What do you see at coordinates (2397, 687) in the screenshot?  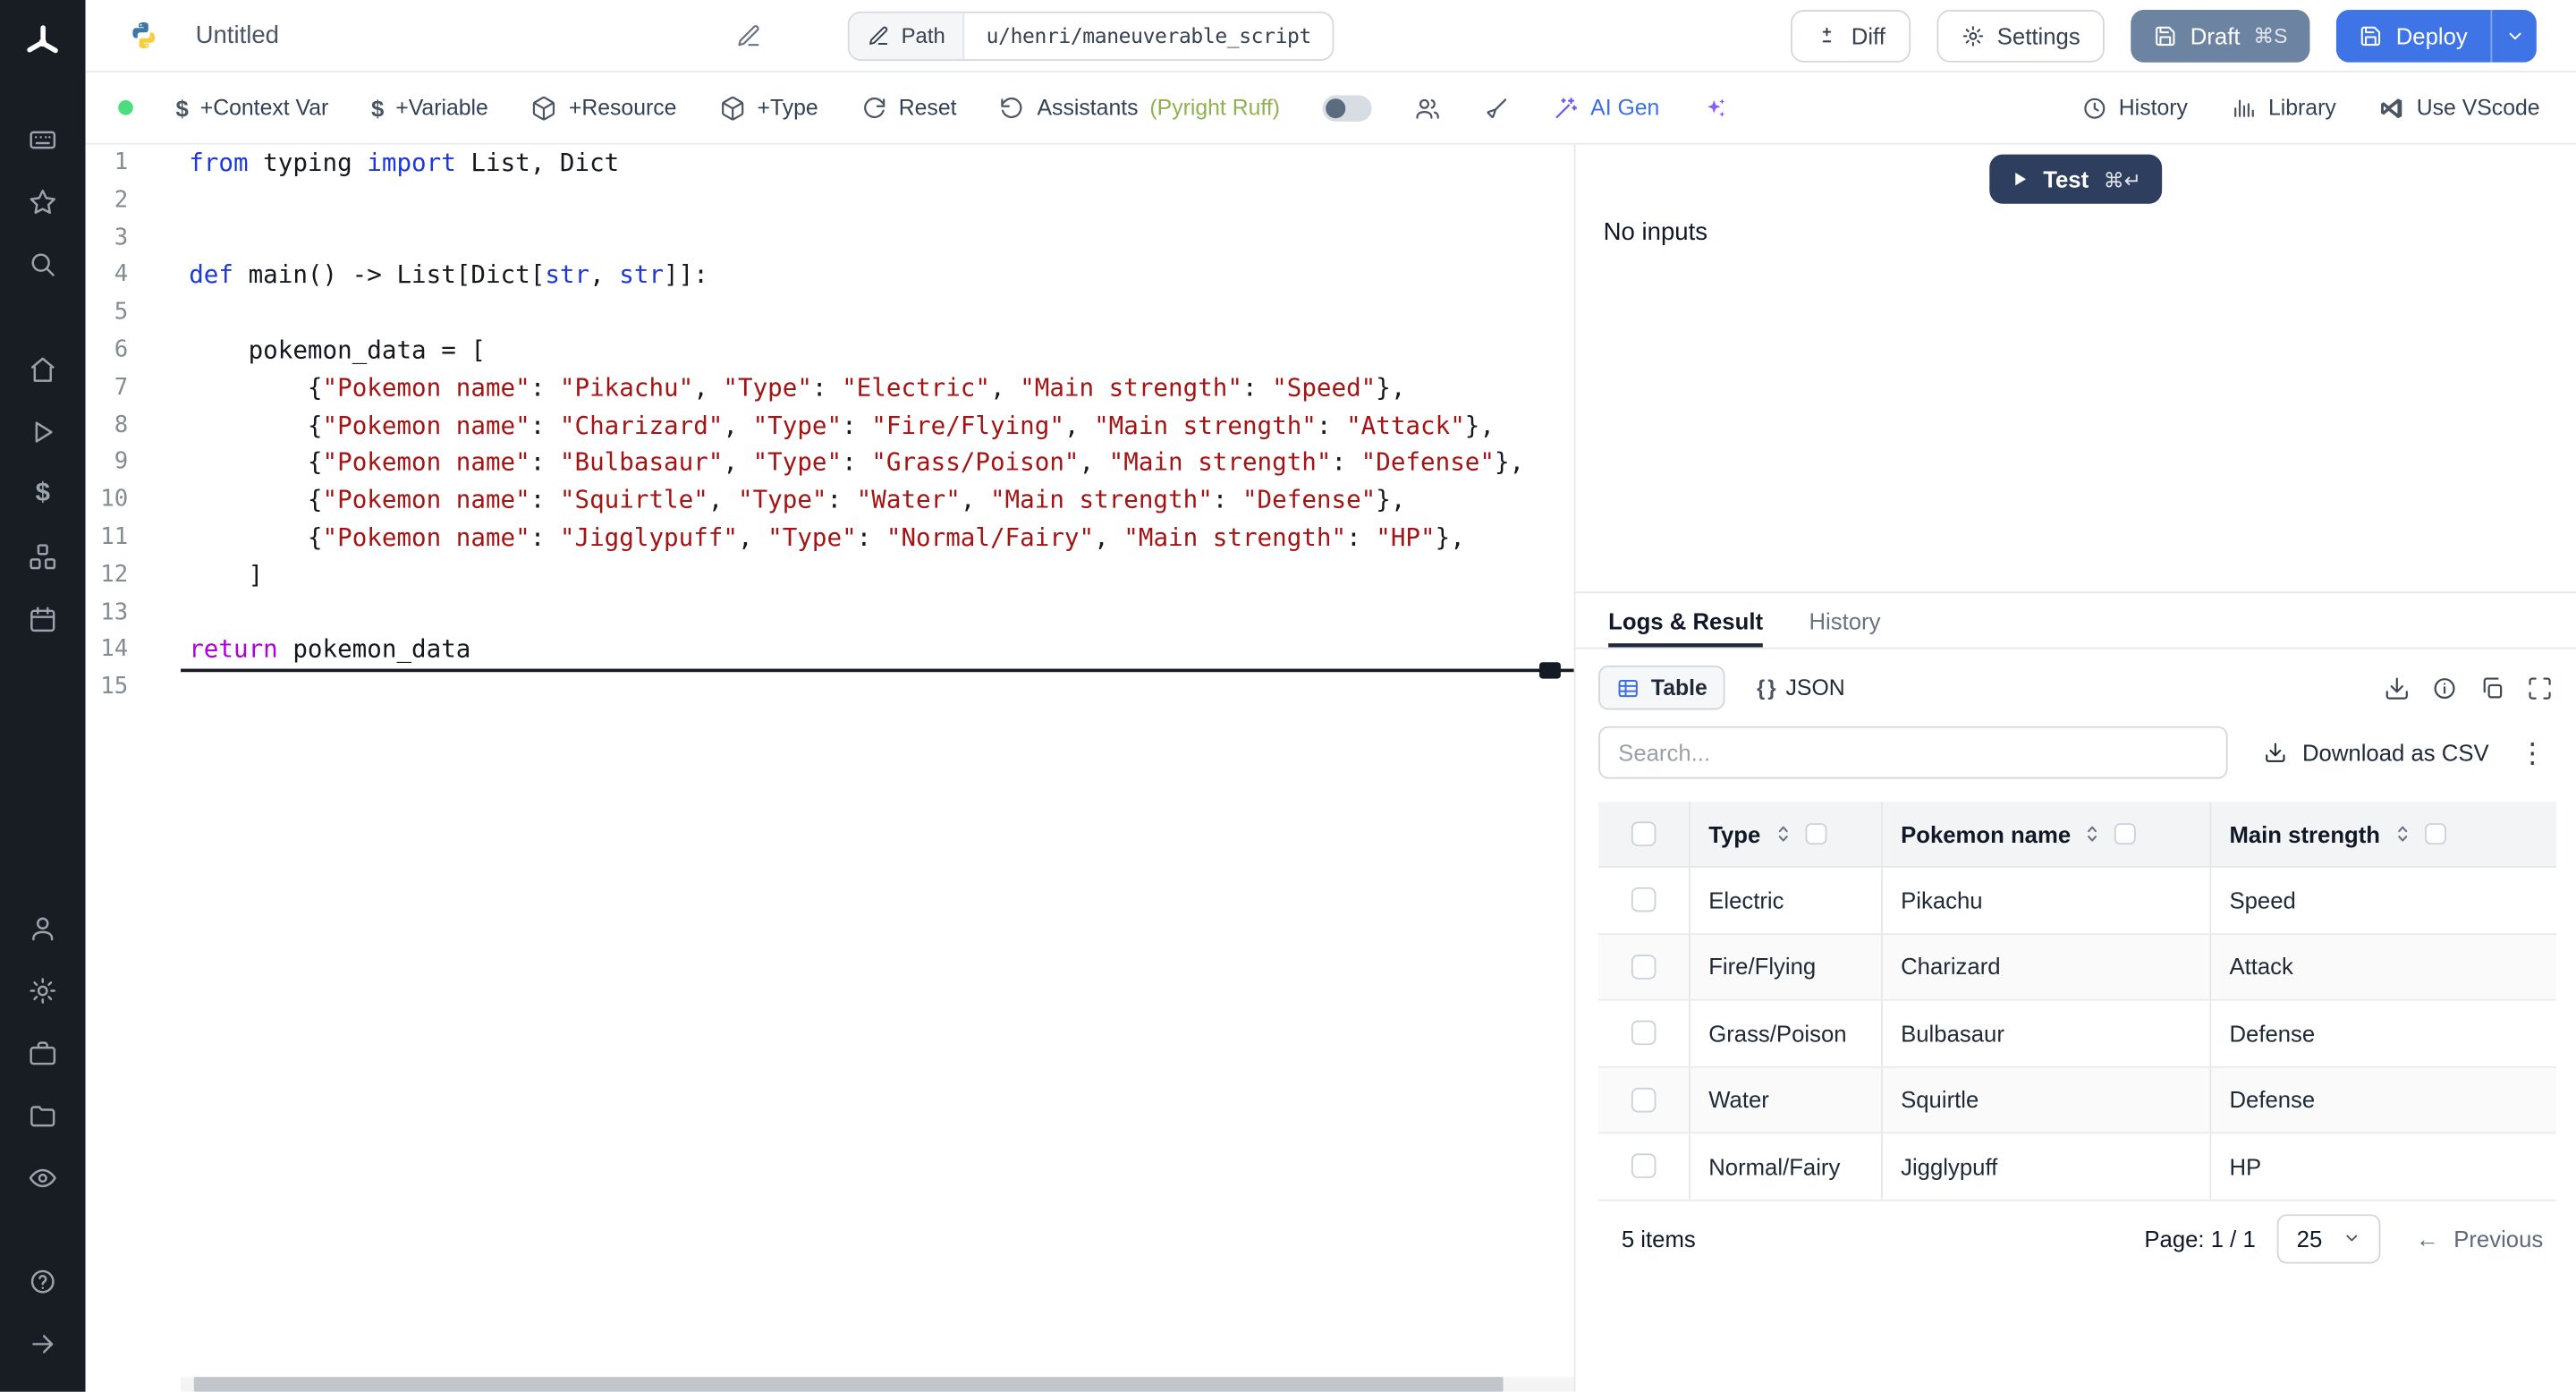 I see `download-result-icon` at bounding box center [2397, 687].